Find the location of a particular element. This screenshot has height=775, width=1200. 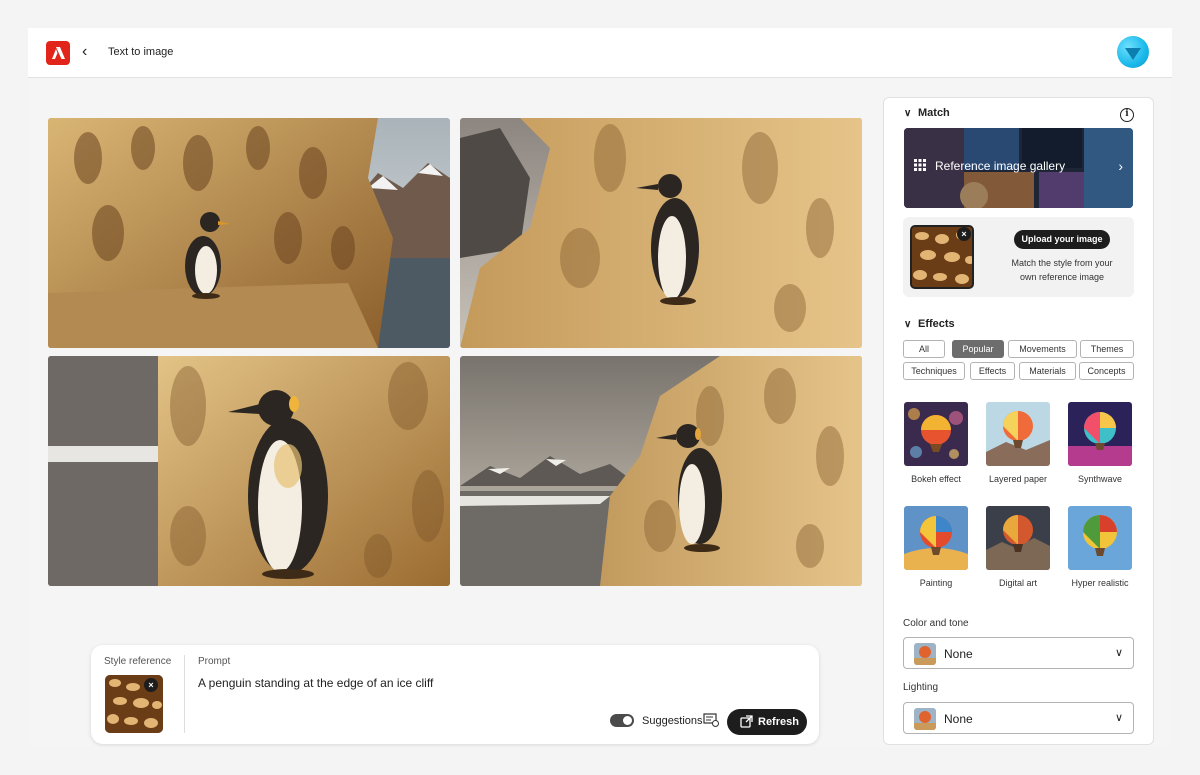

effect-bokeh-thumbnail is located at coordinates (936, 434).